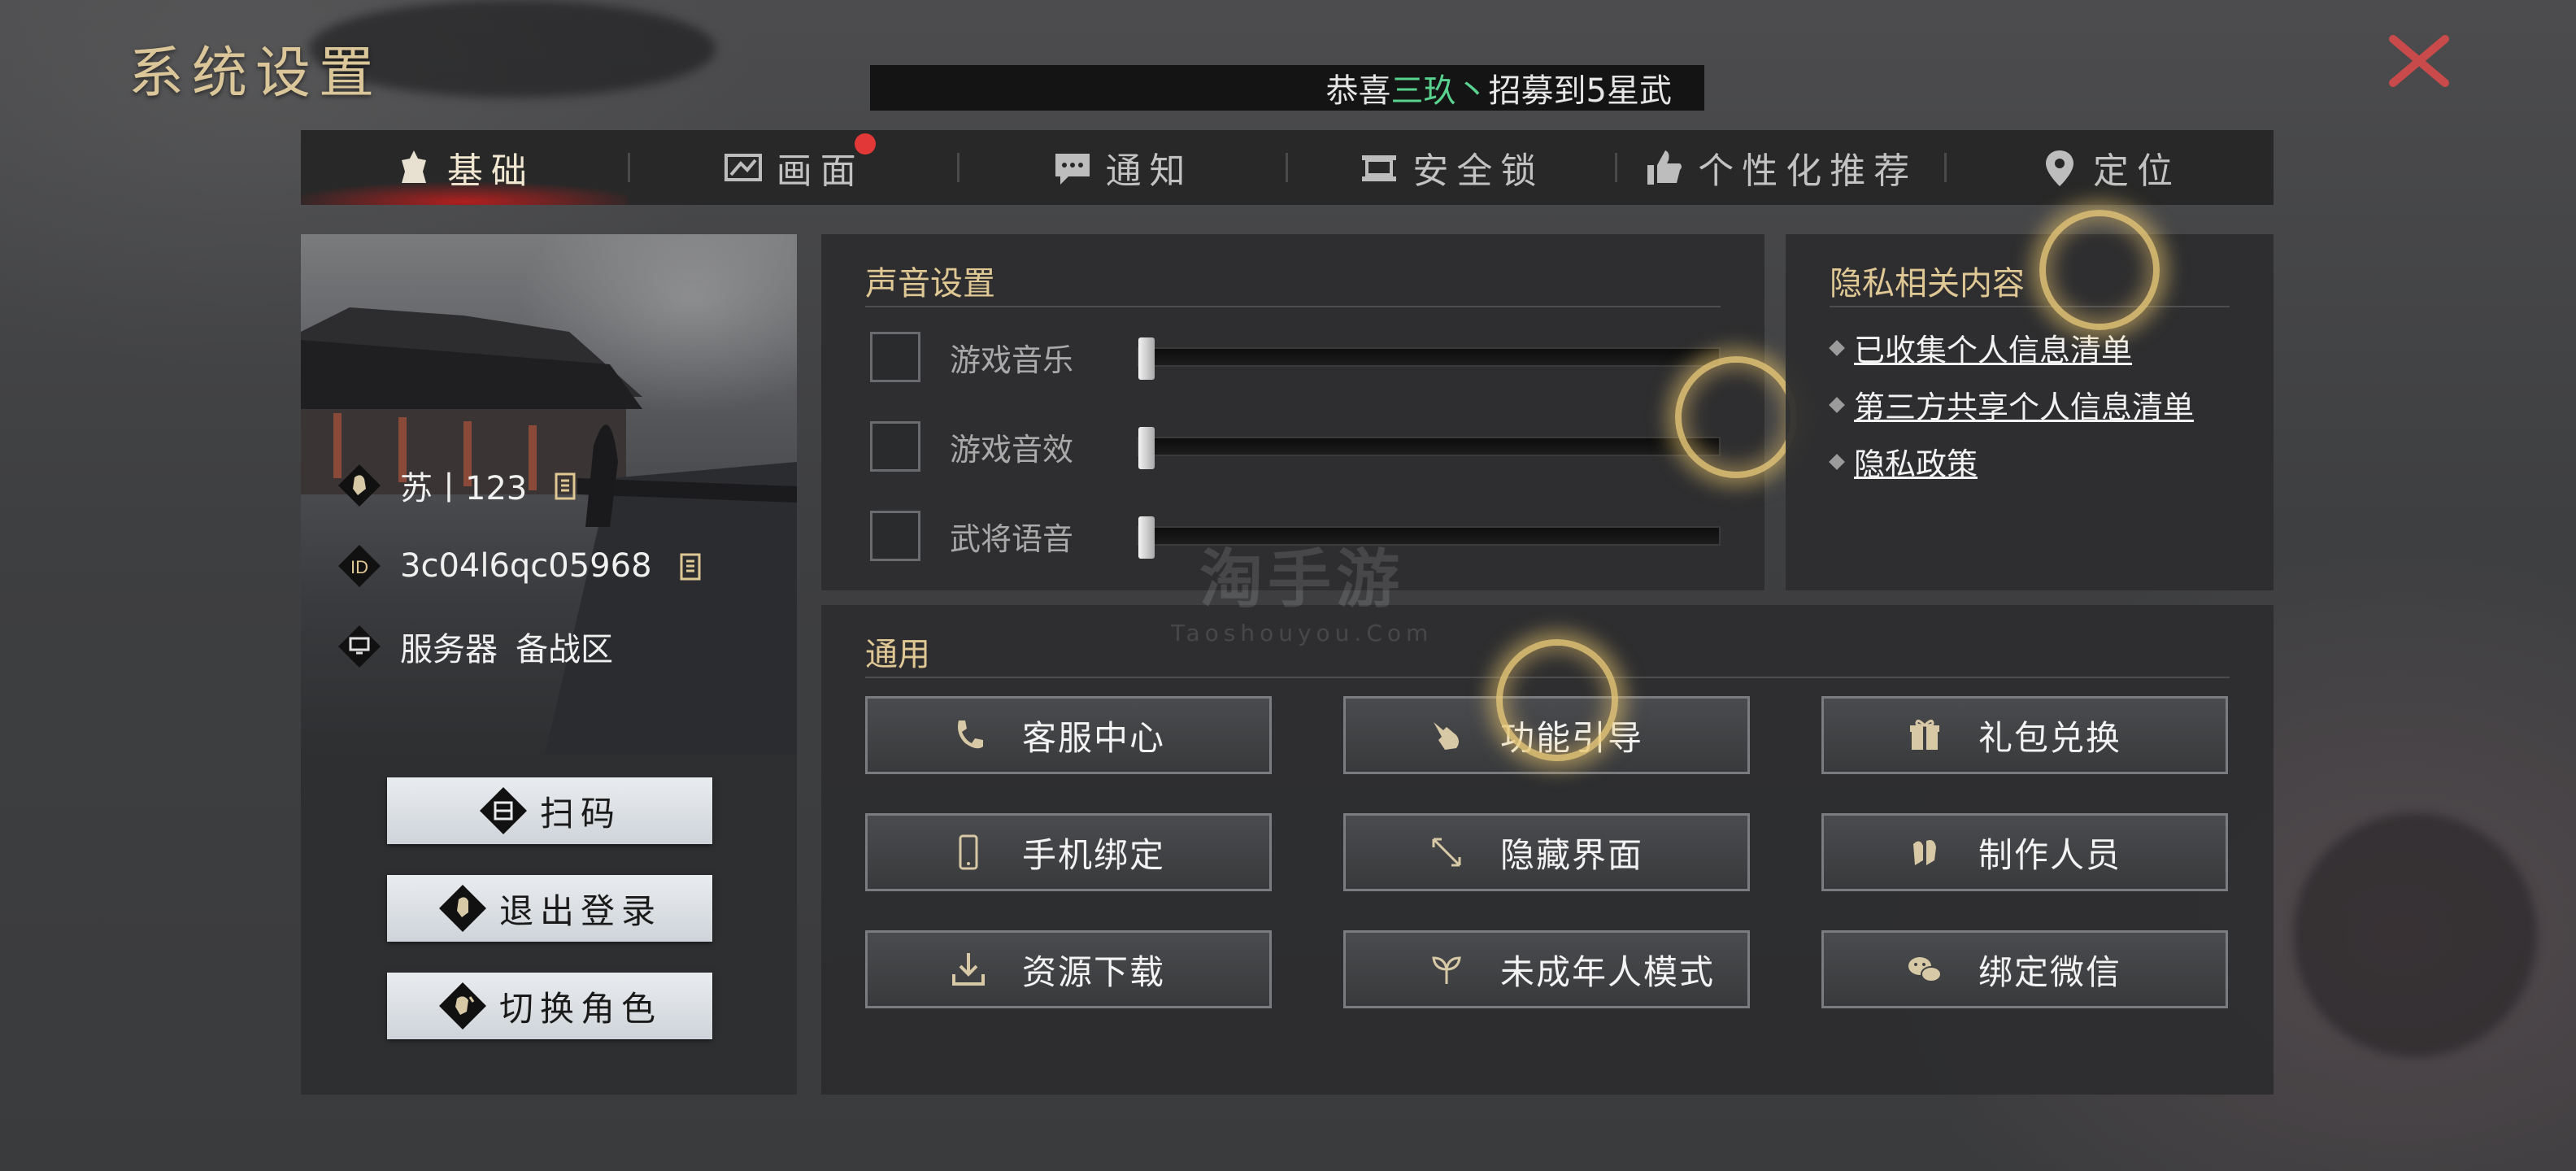 The height and width of the screenshot is (1171, 2576). What do you see at coordinates (1925, 970) in the screenshot?
I see `wechat-icon` at bounding box center [1925, 970].